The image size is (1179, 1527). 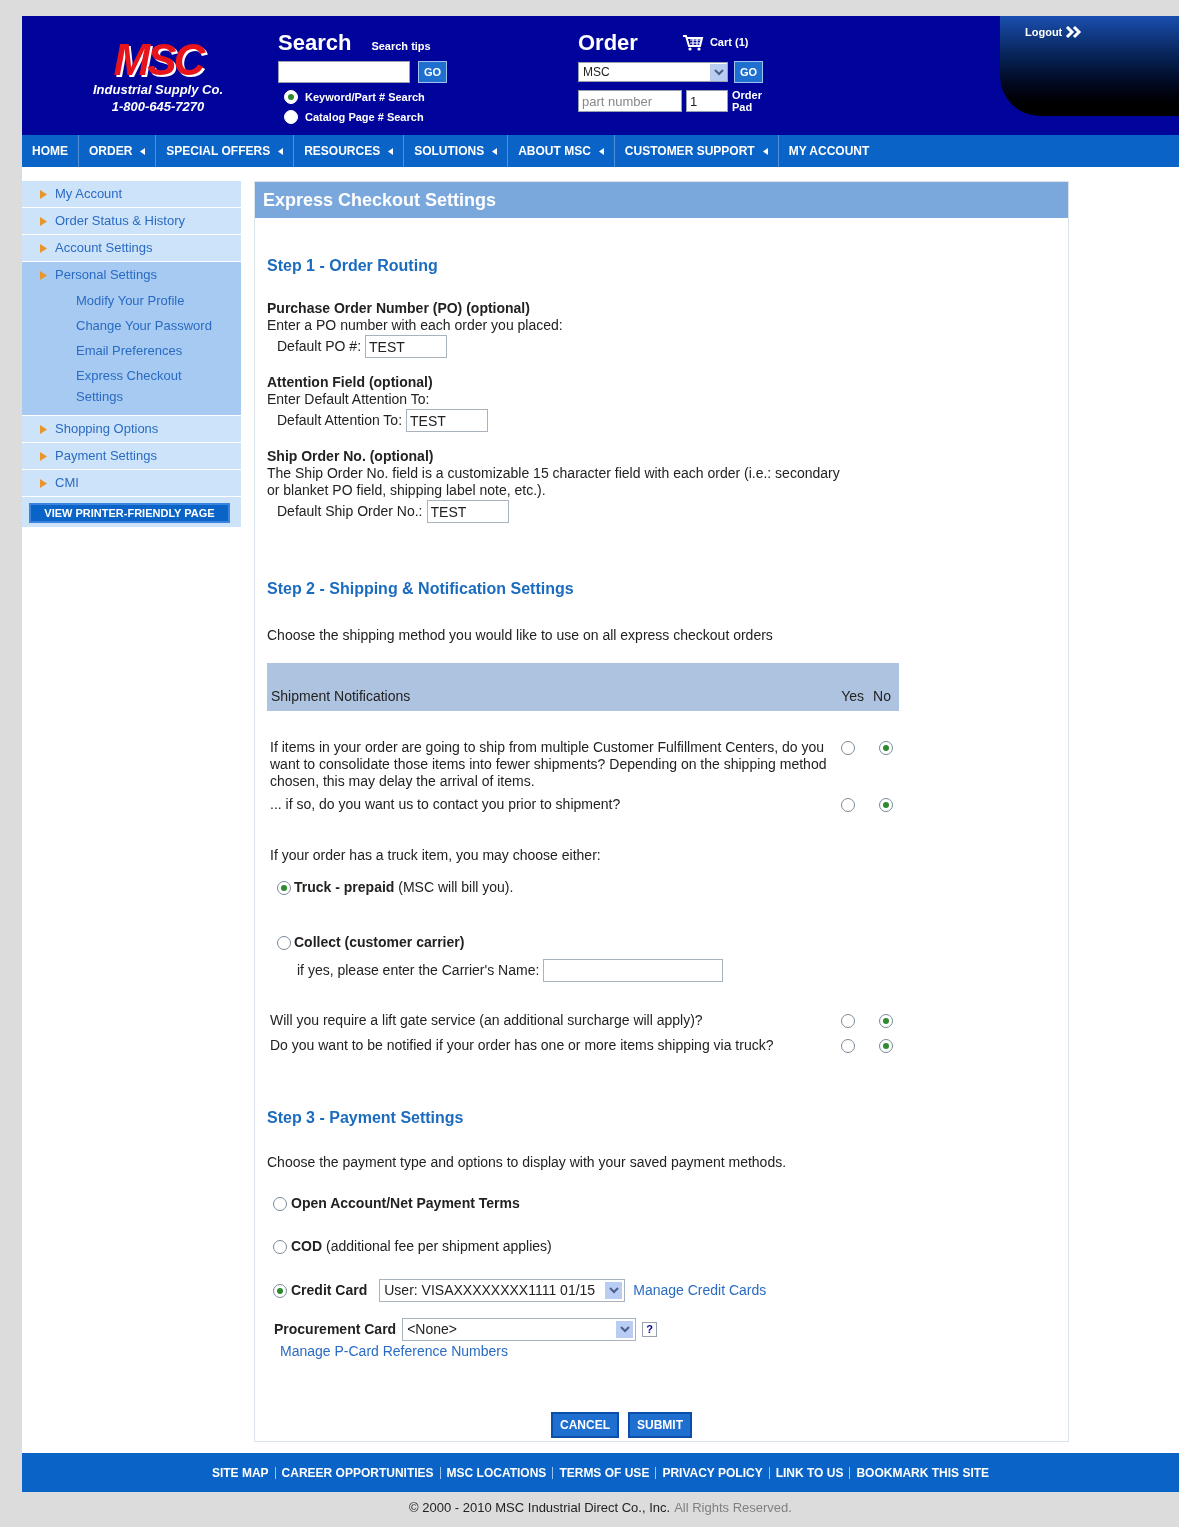 What do you see at coordinates (401, 46) in the screenshot?
I see `search-tips-link: Search tips` at bounding box center [401, 46].